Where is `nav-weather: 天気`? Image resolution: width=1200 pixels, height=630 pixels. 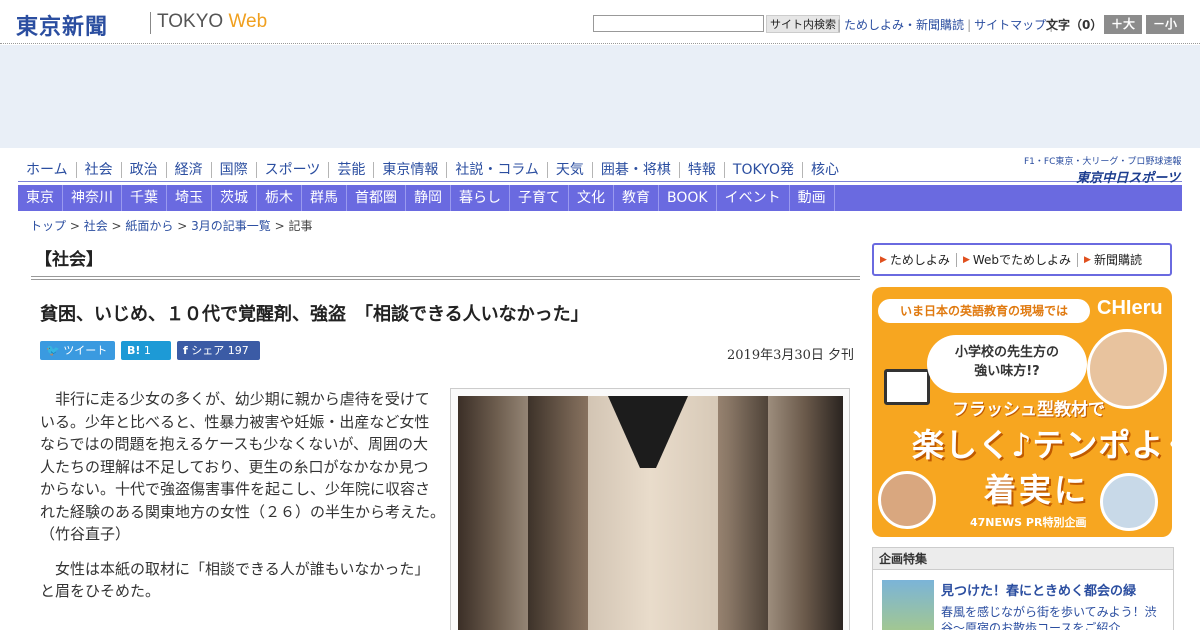 nav-weather: 天気 is located at coordinates (569, 169).